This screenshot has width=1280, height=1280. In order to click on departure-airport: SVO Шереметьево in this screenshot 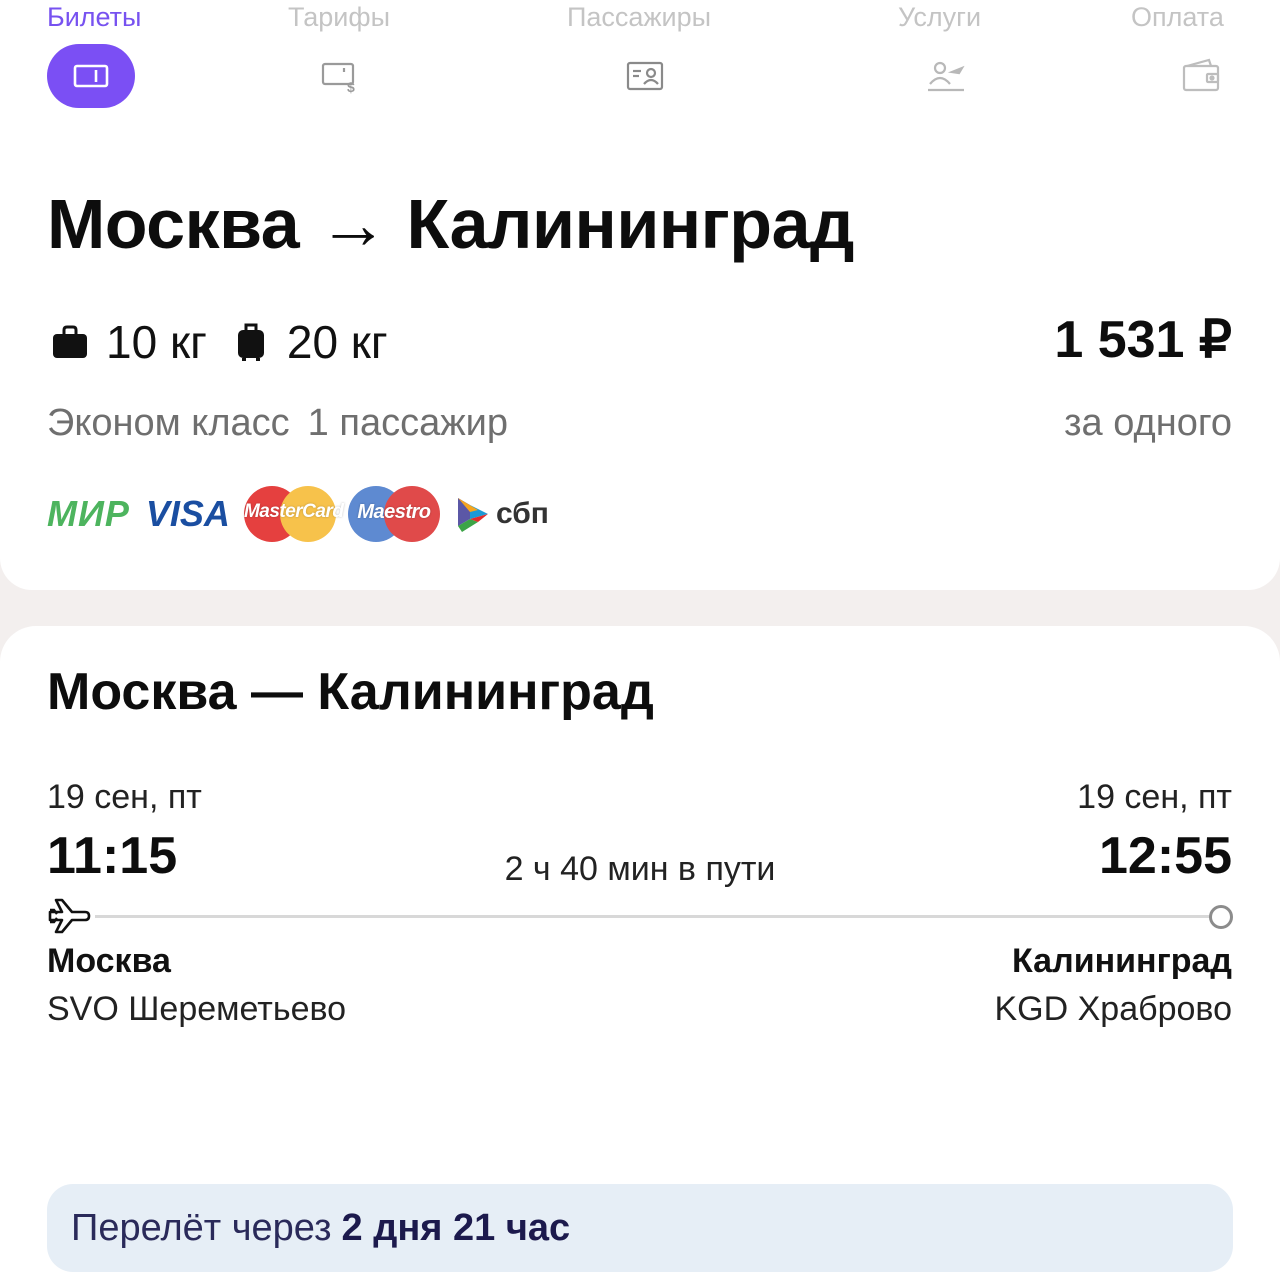, I will do `click(197, 1009)`.